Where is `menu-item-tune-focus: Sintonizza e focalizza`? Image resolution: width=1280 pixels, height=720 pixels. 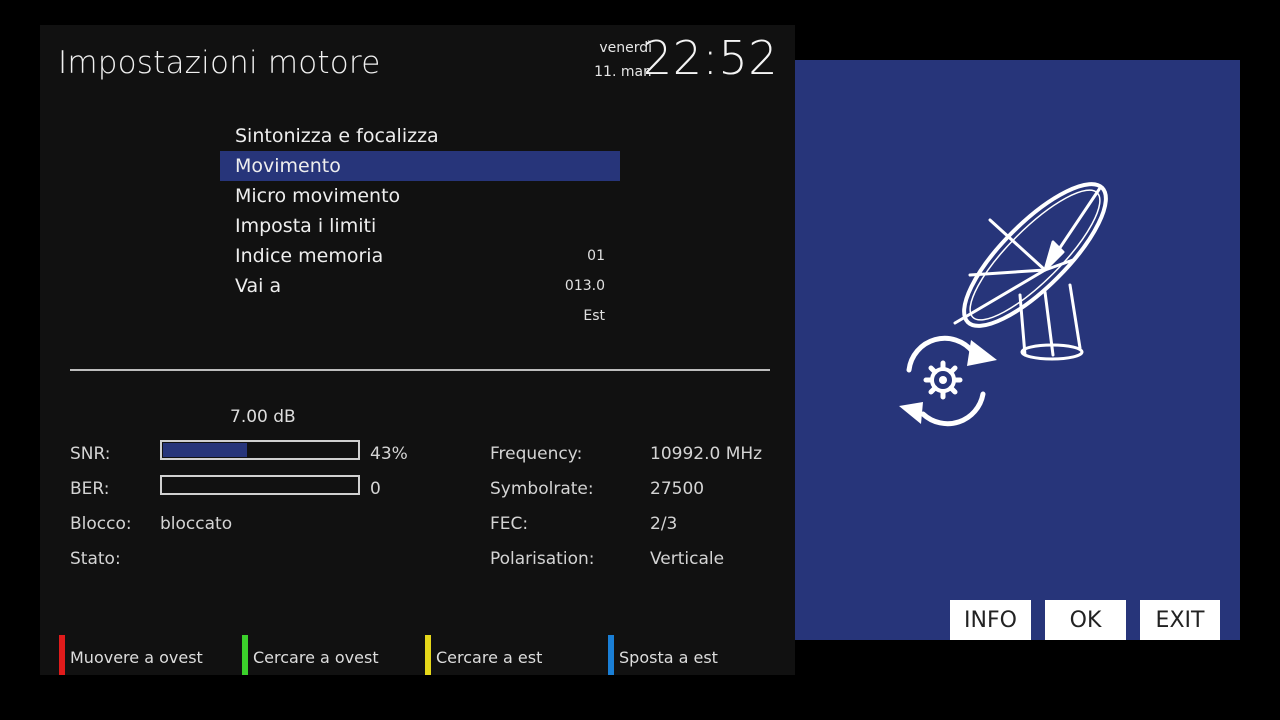
menu-item-tune-focus: Sintonizza e focalizza is located at coordinates (420, 136).